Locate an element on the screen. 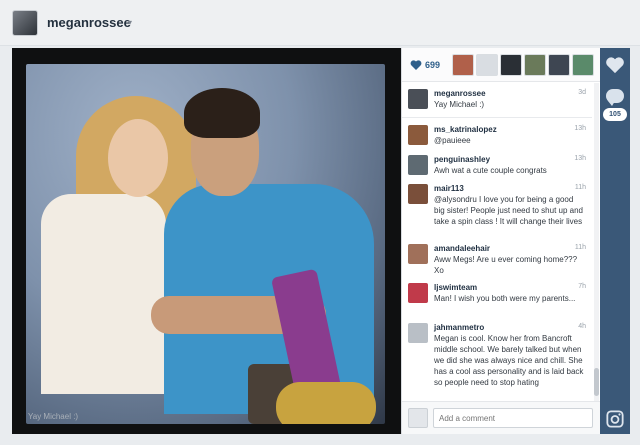  list-item: ms_katrinalopez @pauieee 13h is located at coordinates (497, 135).